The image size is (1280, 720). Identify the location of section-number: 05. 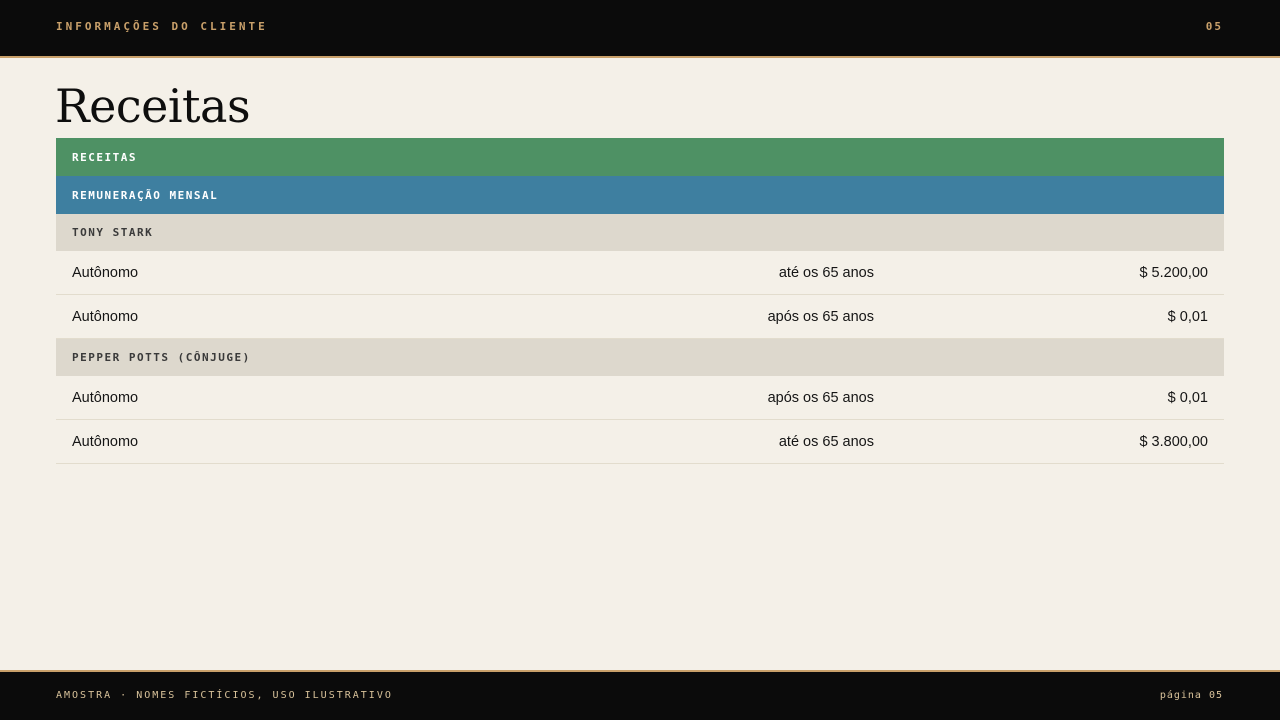
(1214, 26).